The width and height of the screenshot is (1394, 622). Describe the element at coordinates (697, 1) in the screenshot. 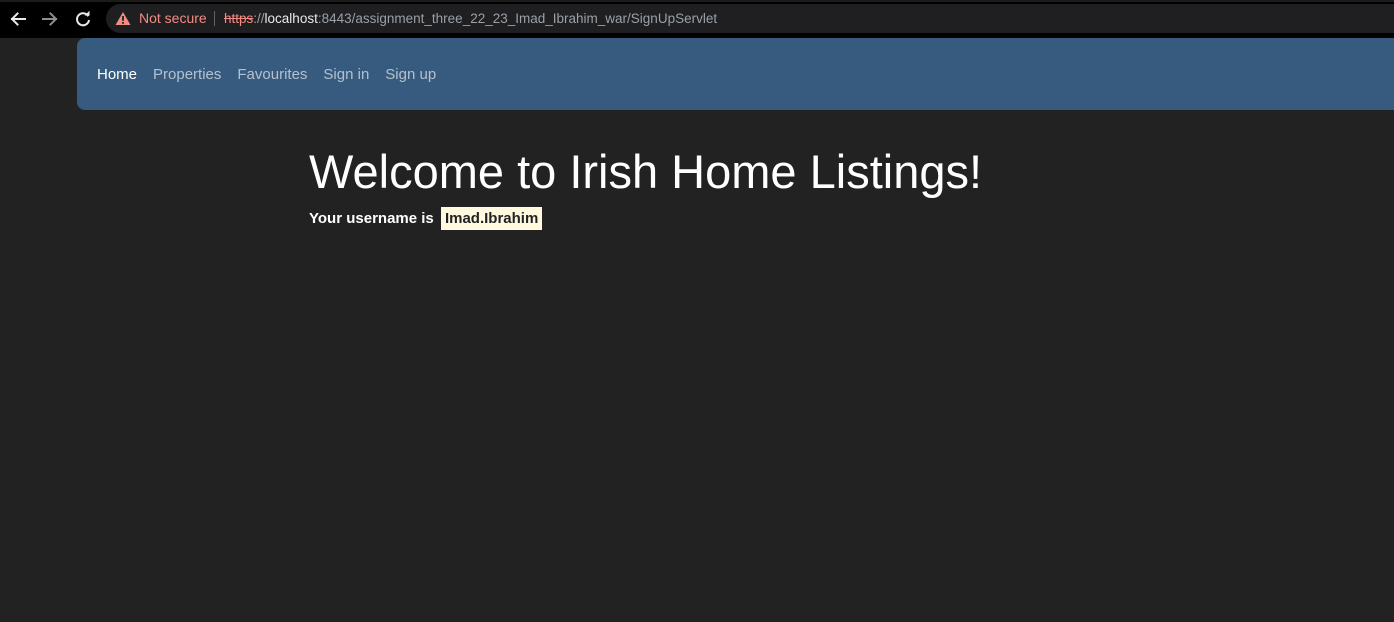

I see `tab-strip-edge` at that location.